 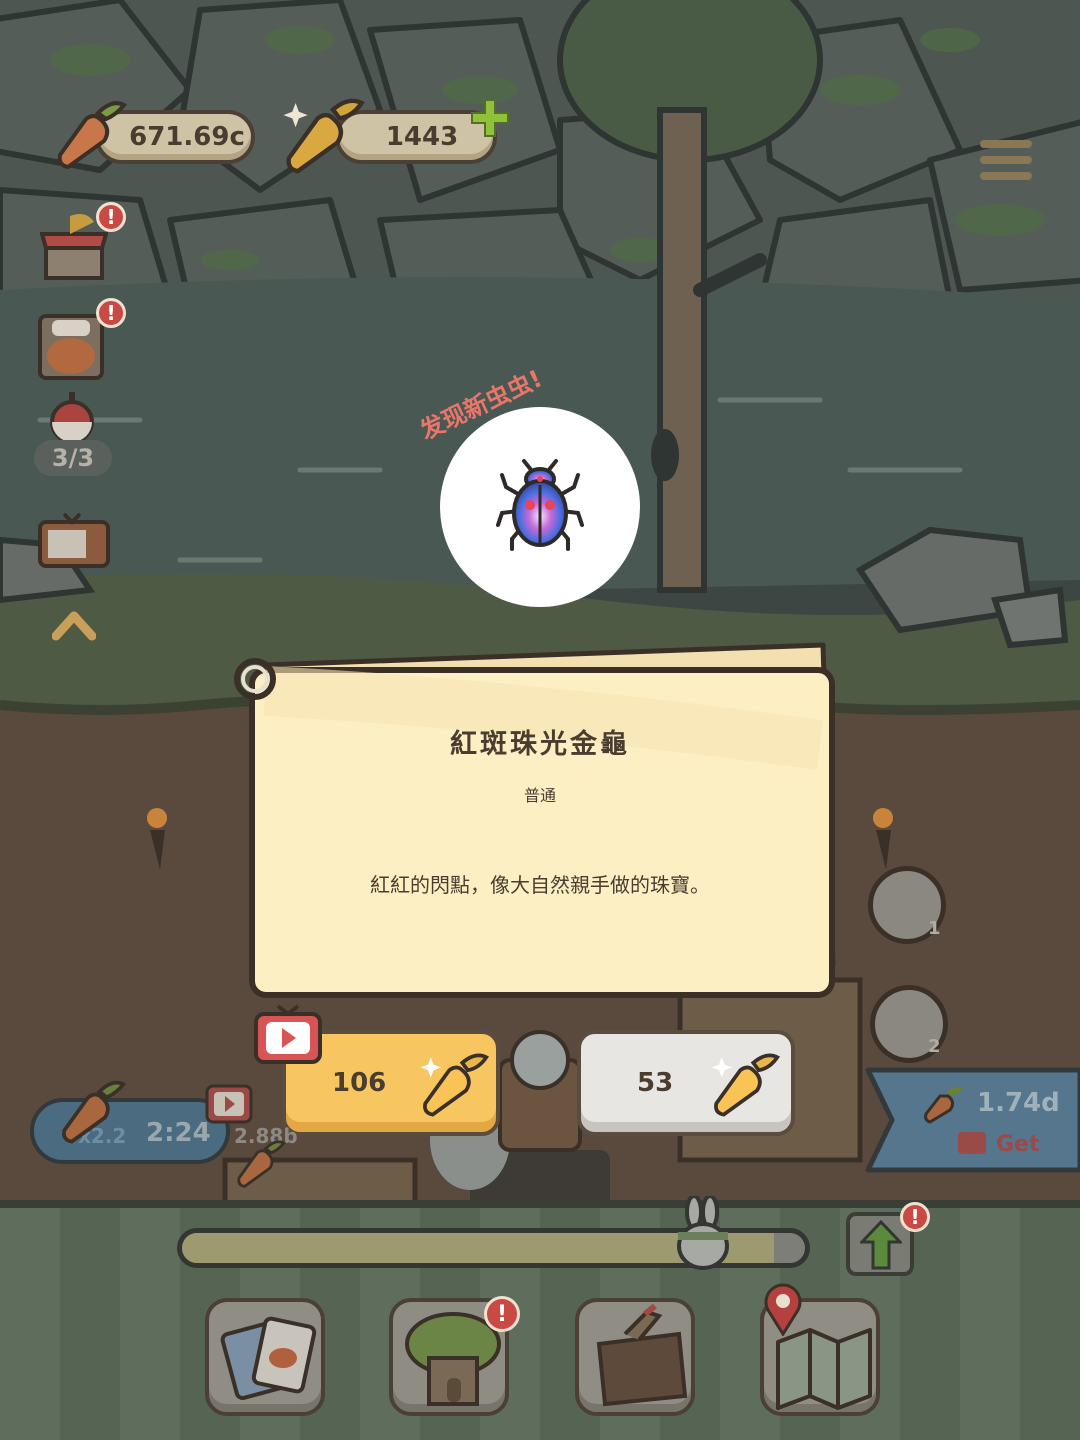 I want to click on upgrade-alert-badge: !, so click(x=915, y=1217).